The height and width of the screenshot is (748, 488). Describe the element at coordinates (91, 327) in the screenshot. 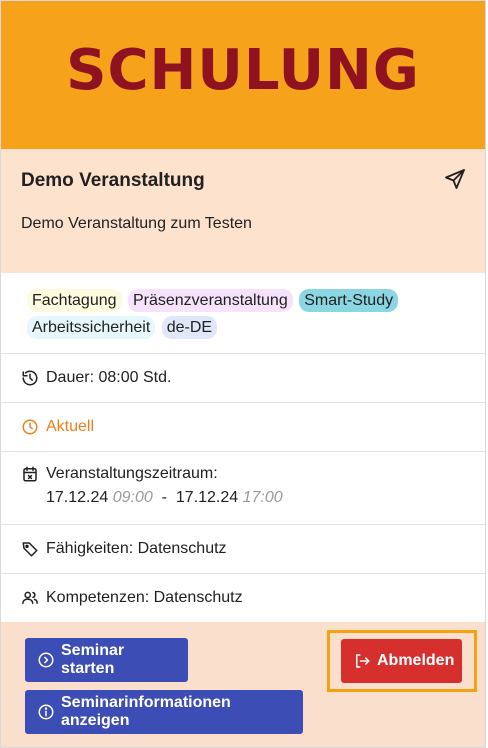

I see `tag-item: Arbeitssicherheit` at that location.